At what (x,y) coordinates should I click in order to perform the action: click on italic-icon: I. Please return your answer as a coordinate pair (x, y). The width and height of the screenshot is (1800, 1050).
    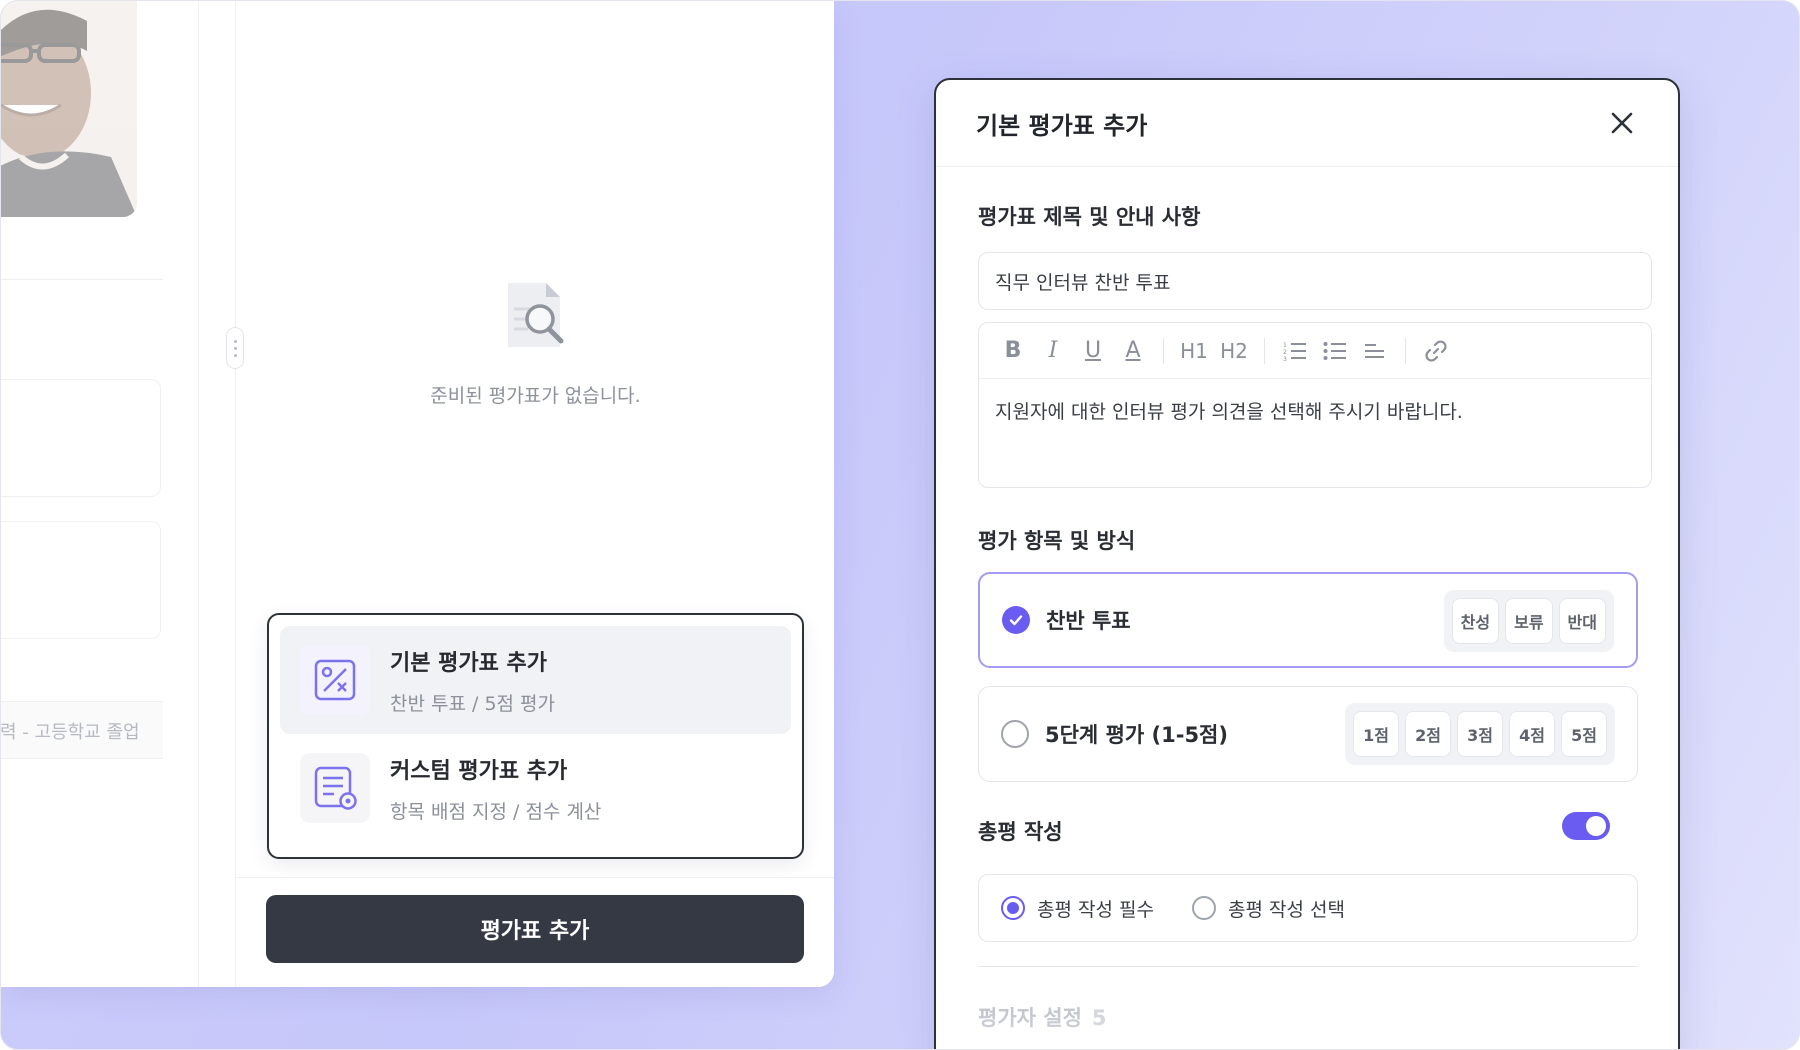
    Looking at the image, I should click on (1053, 350).